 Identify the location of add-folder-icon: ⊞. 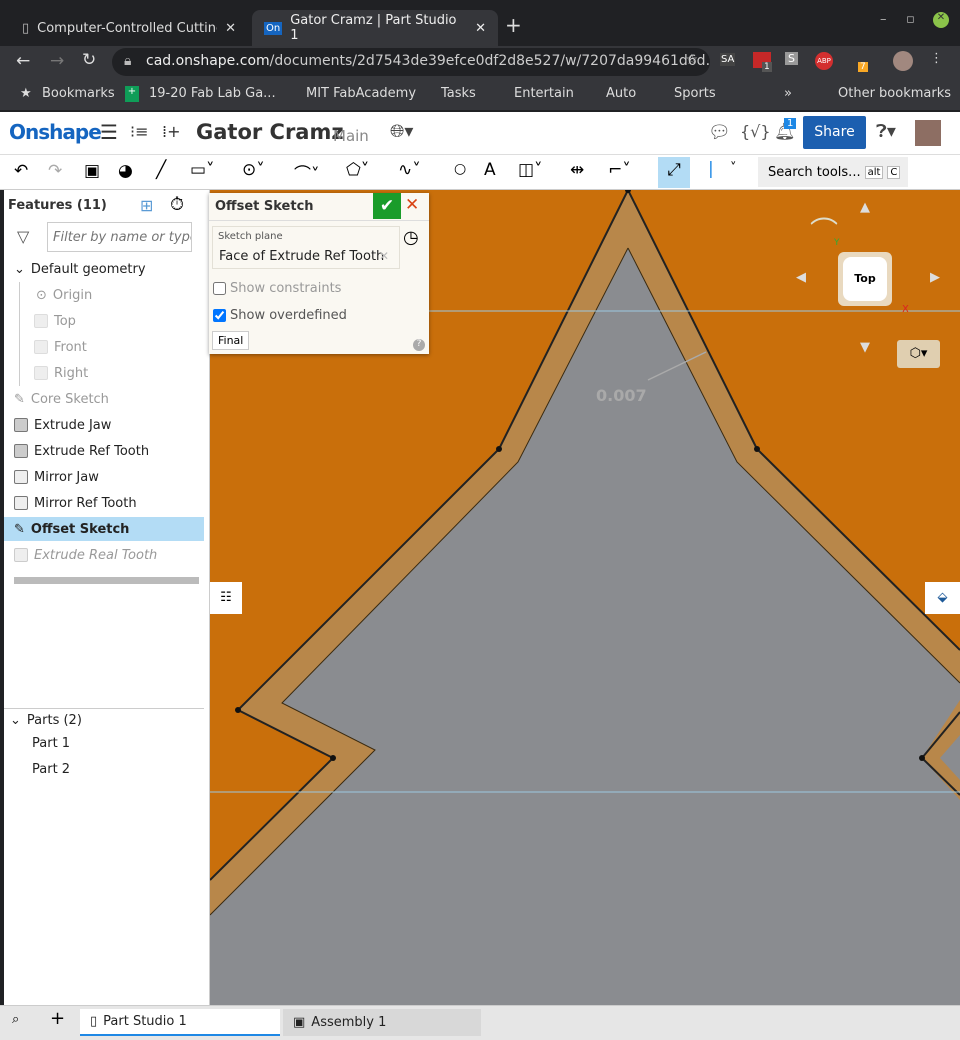
(146, 205).